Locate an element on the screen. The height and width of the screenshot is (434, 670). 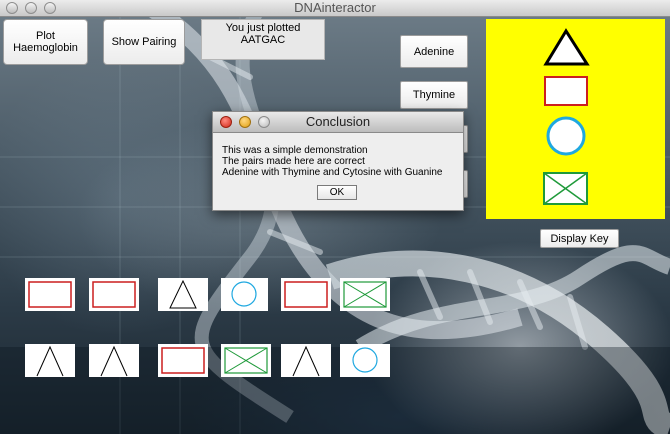
sequence-tile-triangle is located at coordinates (183, 294).